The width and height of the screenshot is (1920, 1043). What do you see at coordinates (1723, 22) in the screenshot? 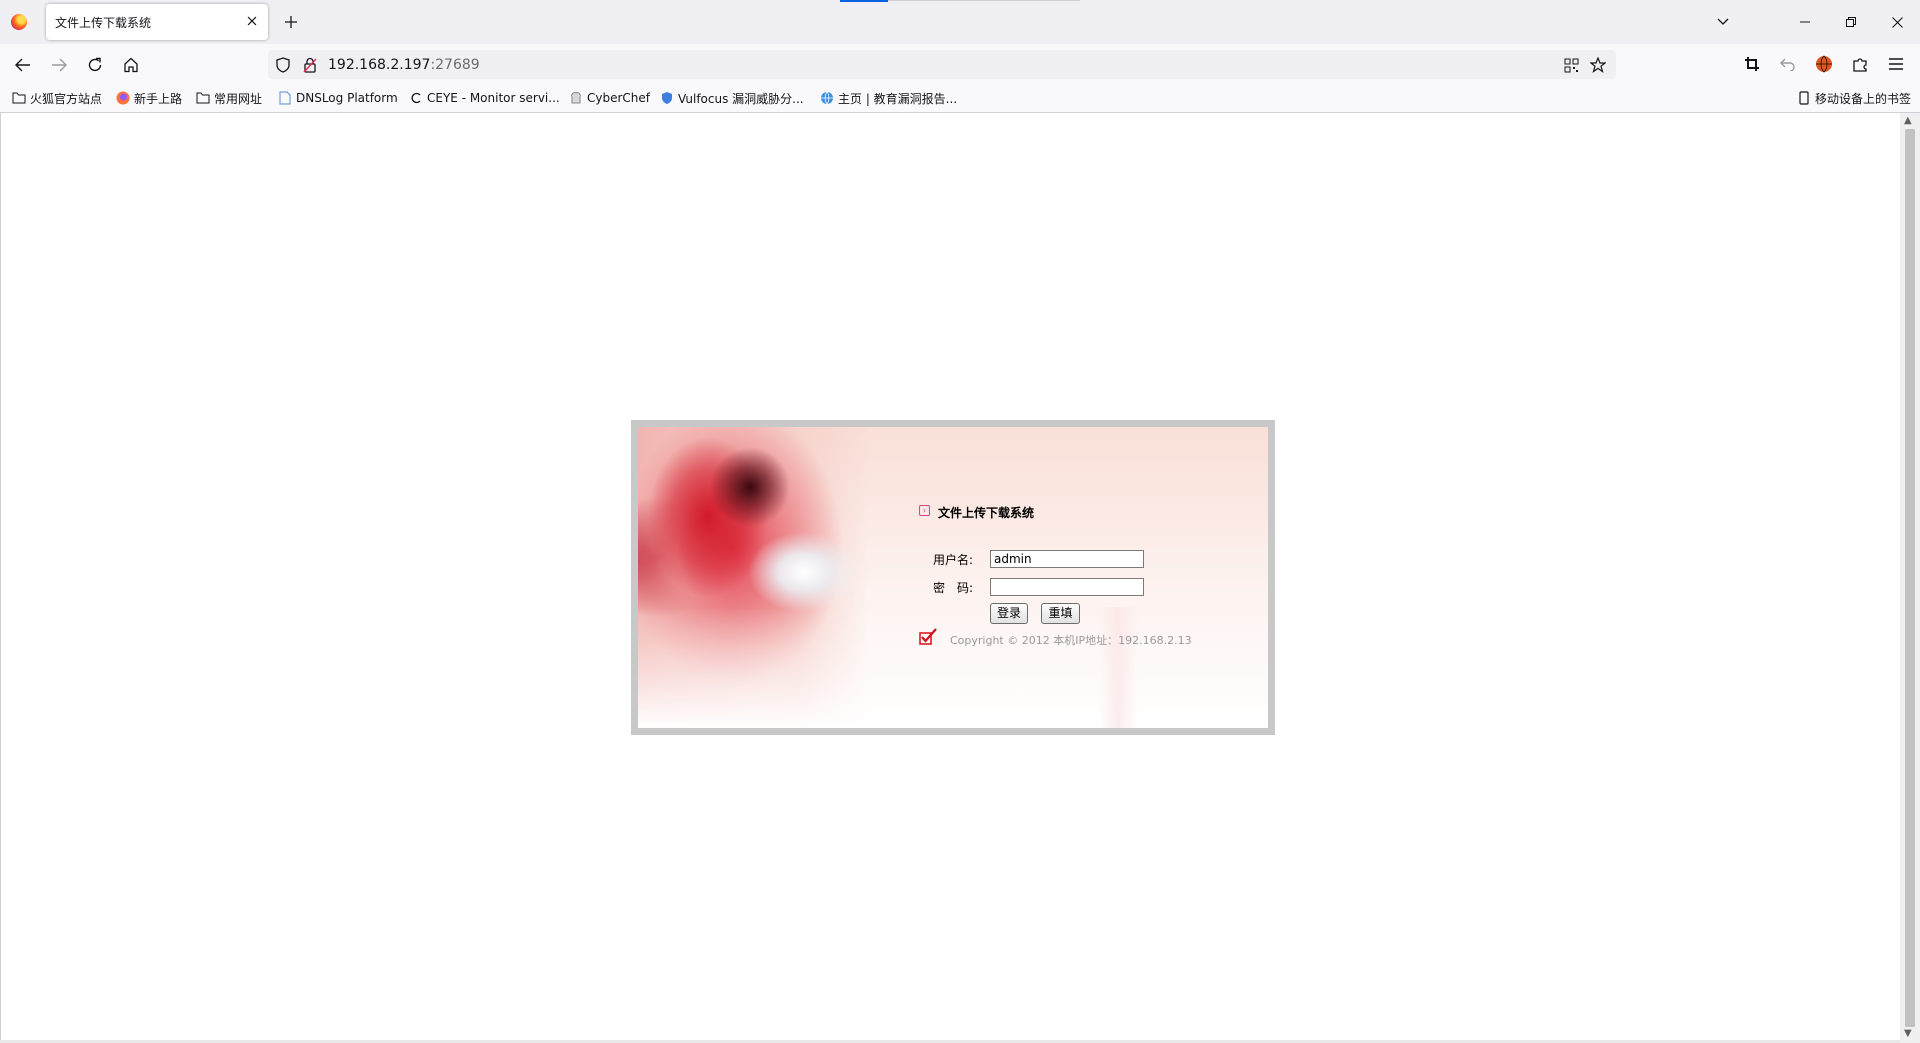
I see `list-all-tabs-icon` at bounding box center [1723, 22].